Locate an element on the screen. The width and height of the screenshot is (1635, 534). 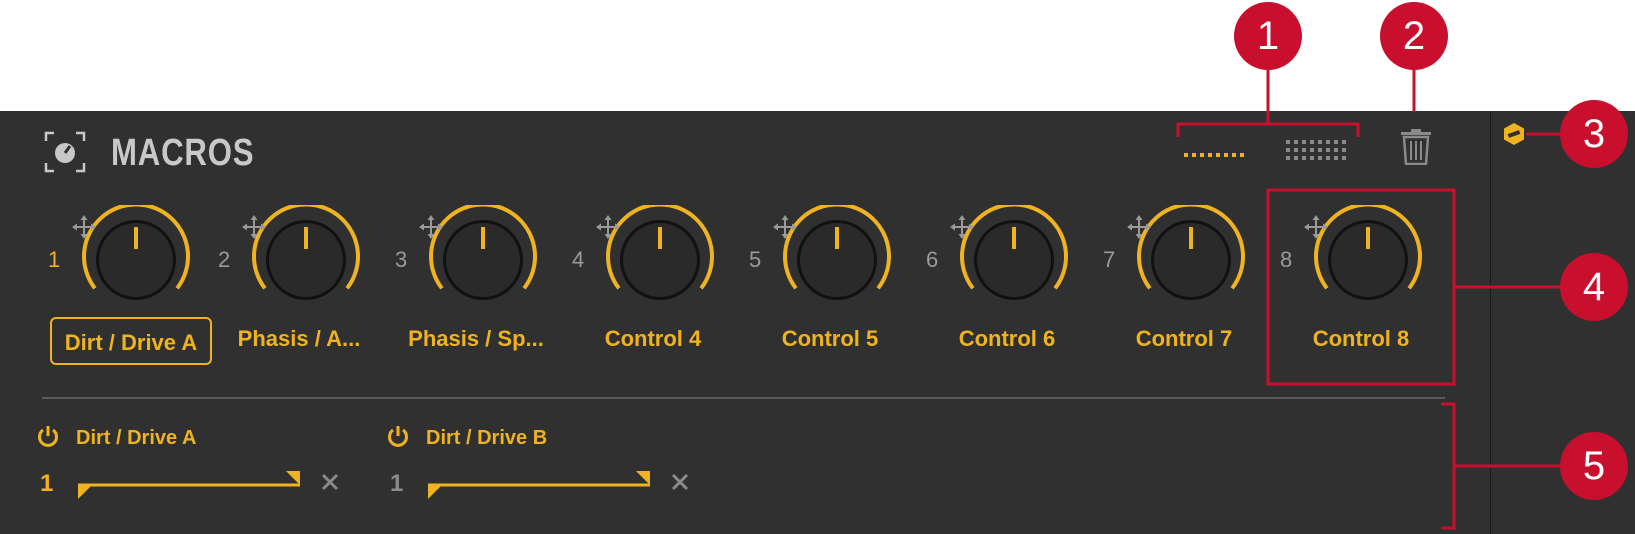
hex-nut-icon is located at coordinates (1514, 136).